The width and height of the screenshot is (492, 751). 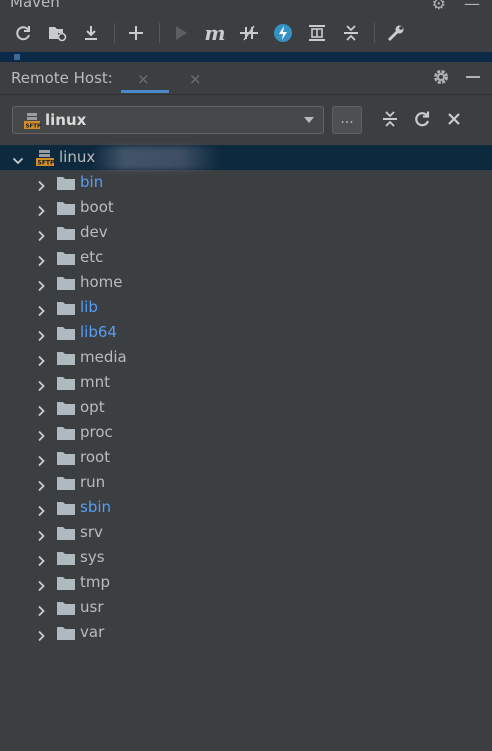 What do you see at coordinates (91, 33) in the screenshot?
I see `download-icon` at bounding box center [91, 33].